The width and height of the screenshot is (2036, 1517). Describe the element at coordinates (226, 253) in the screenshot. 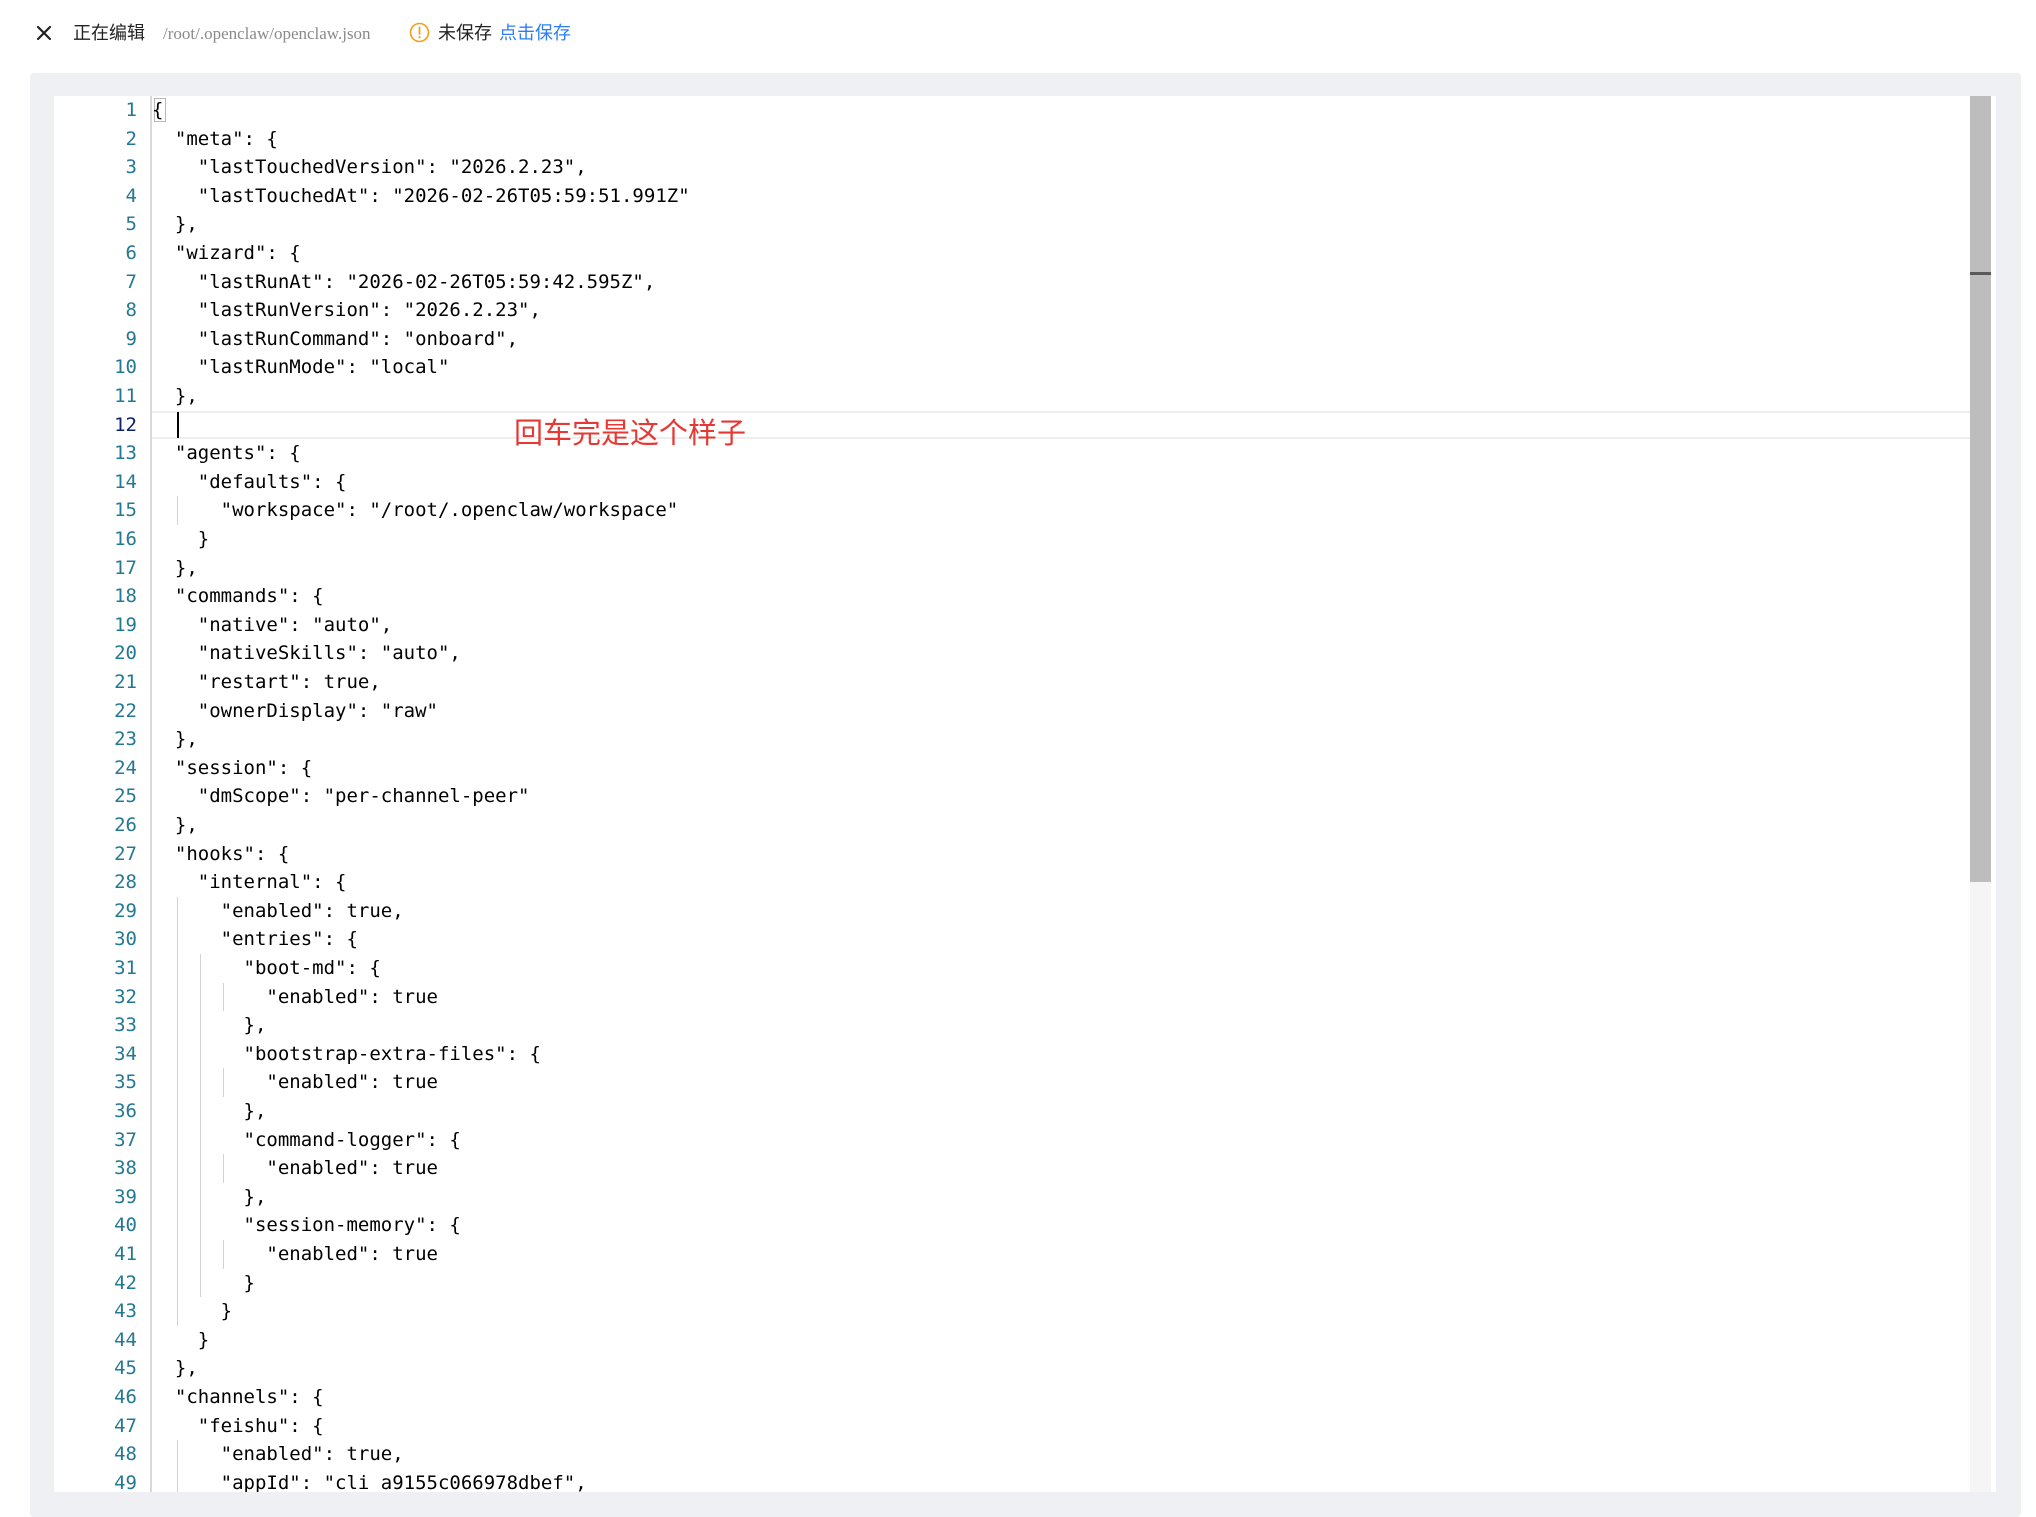

I see `code-line: "wizard": {` at that location.